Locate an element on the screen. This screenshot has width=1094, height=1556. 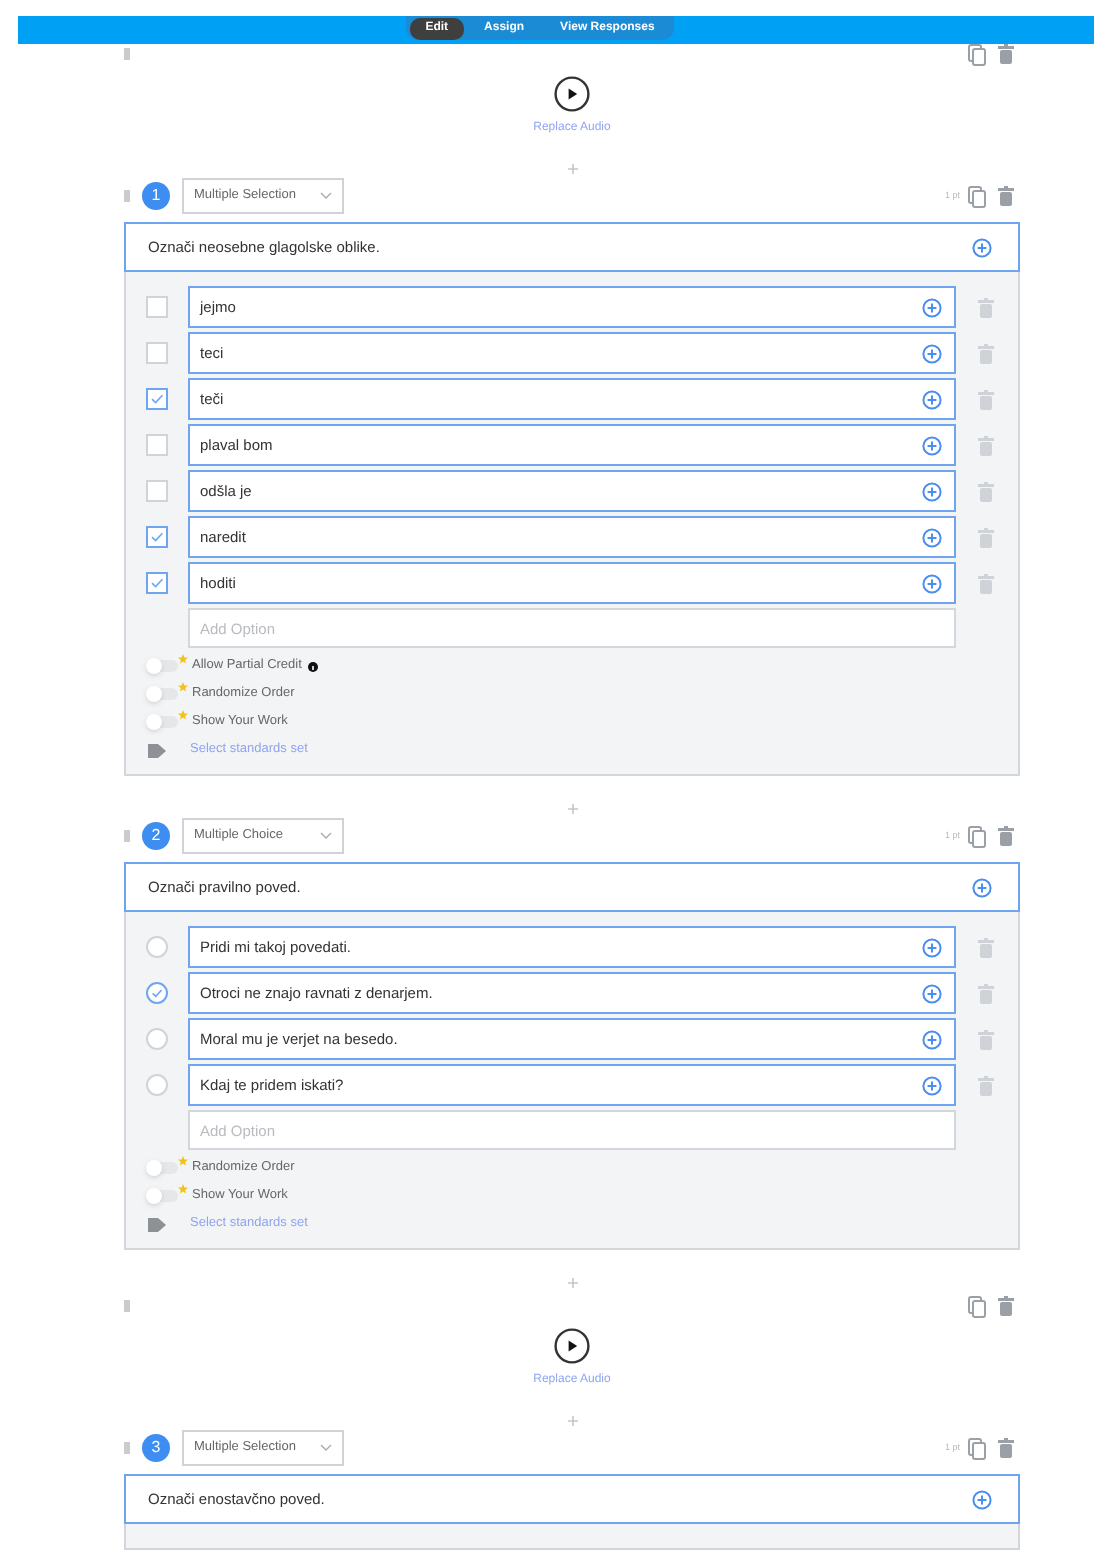
question-number-badge: 1 is located at coordinates (156, 196).